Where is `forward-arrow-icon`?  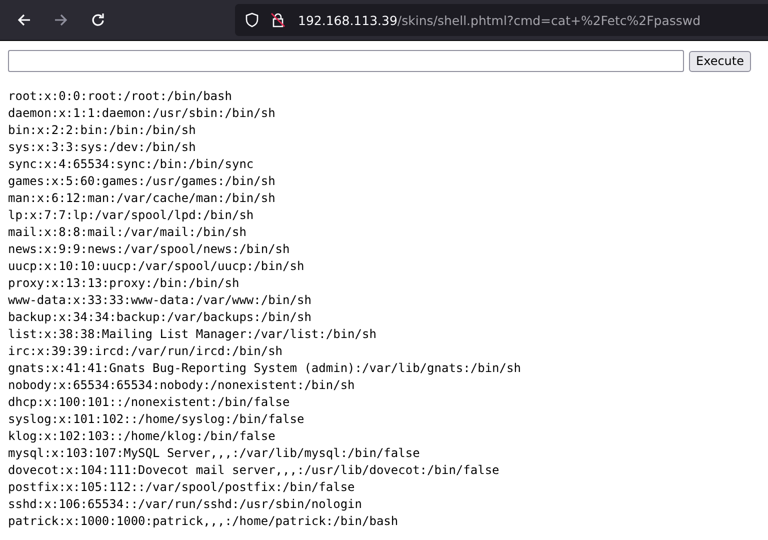 forward-arrow-icon is located at coordinates (61, 20).